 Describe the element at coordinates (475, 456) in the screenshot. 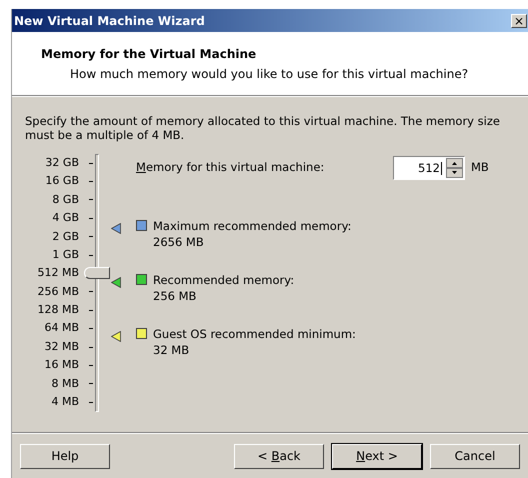

I see `wizard-button: Cancel` at that location.